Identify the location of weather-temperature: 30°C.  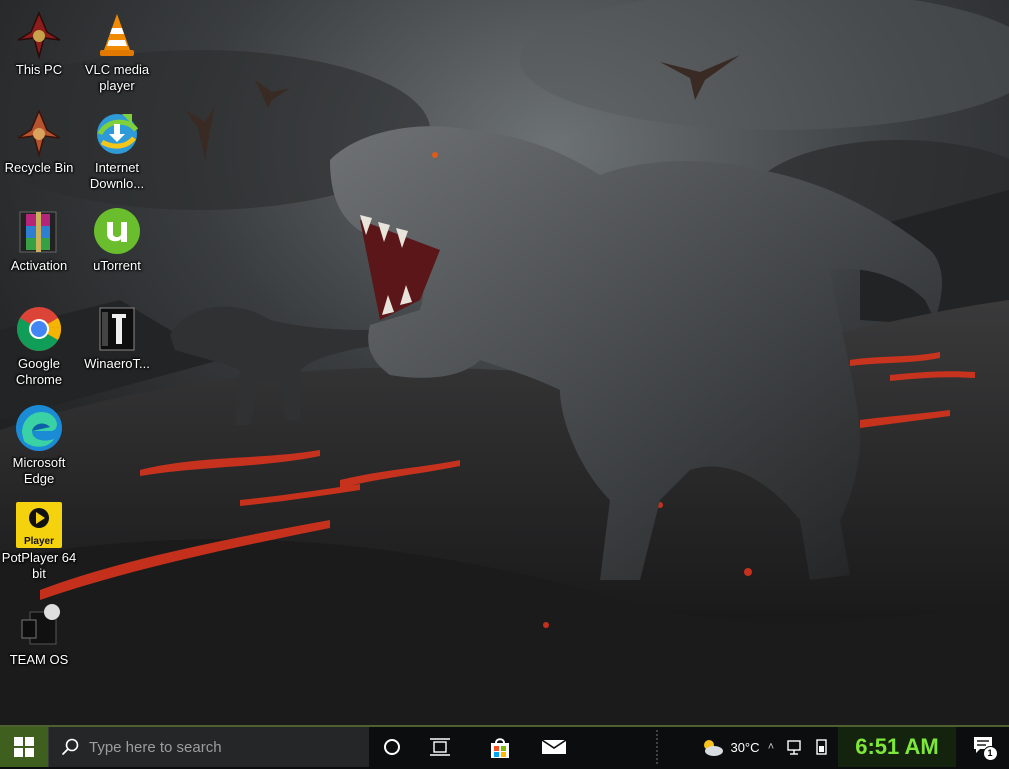
(745, 747).